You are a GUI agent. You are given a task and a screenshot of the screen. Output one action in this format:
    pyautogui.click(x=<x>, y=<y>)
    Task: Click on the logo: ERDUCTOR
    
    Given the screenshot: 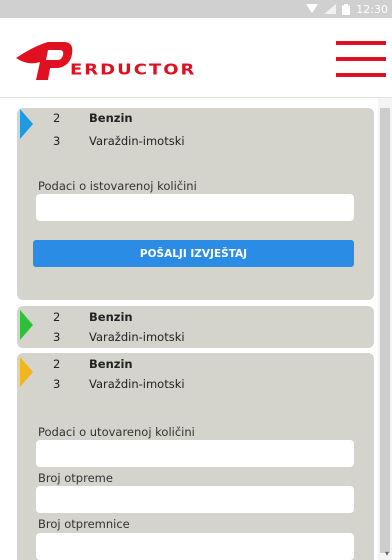 What is the action you would take?
    pyautogui.click(x=114, y=60)
    